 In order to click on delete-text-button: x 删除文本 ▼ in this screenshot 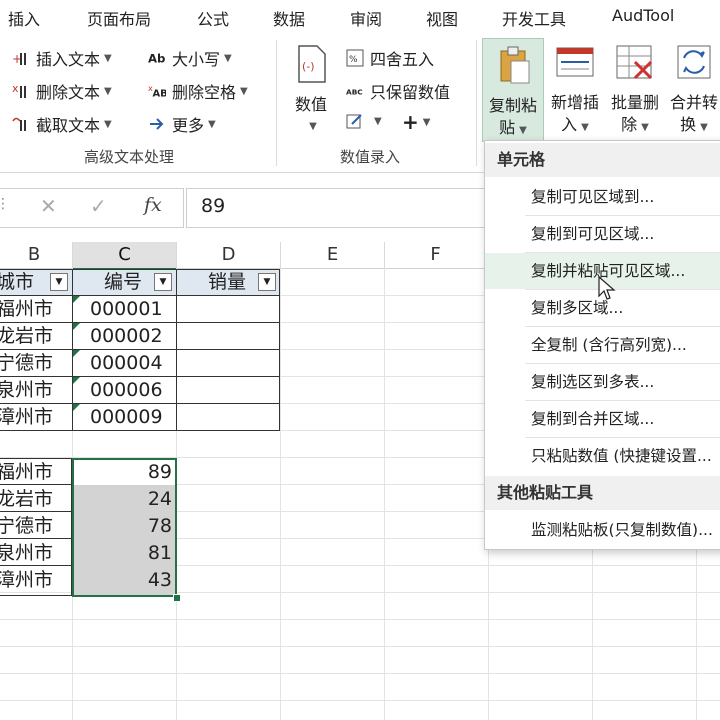, I will do `click(62, 91)`.